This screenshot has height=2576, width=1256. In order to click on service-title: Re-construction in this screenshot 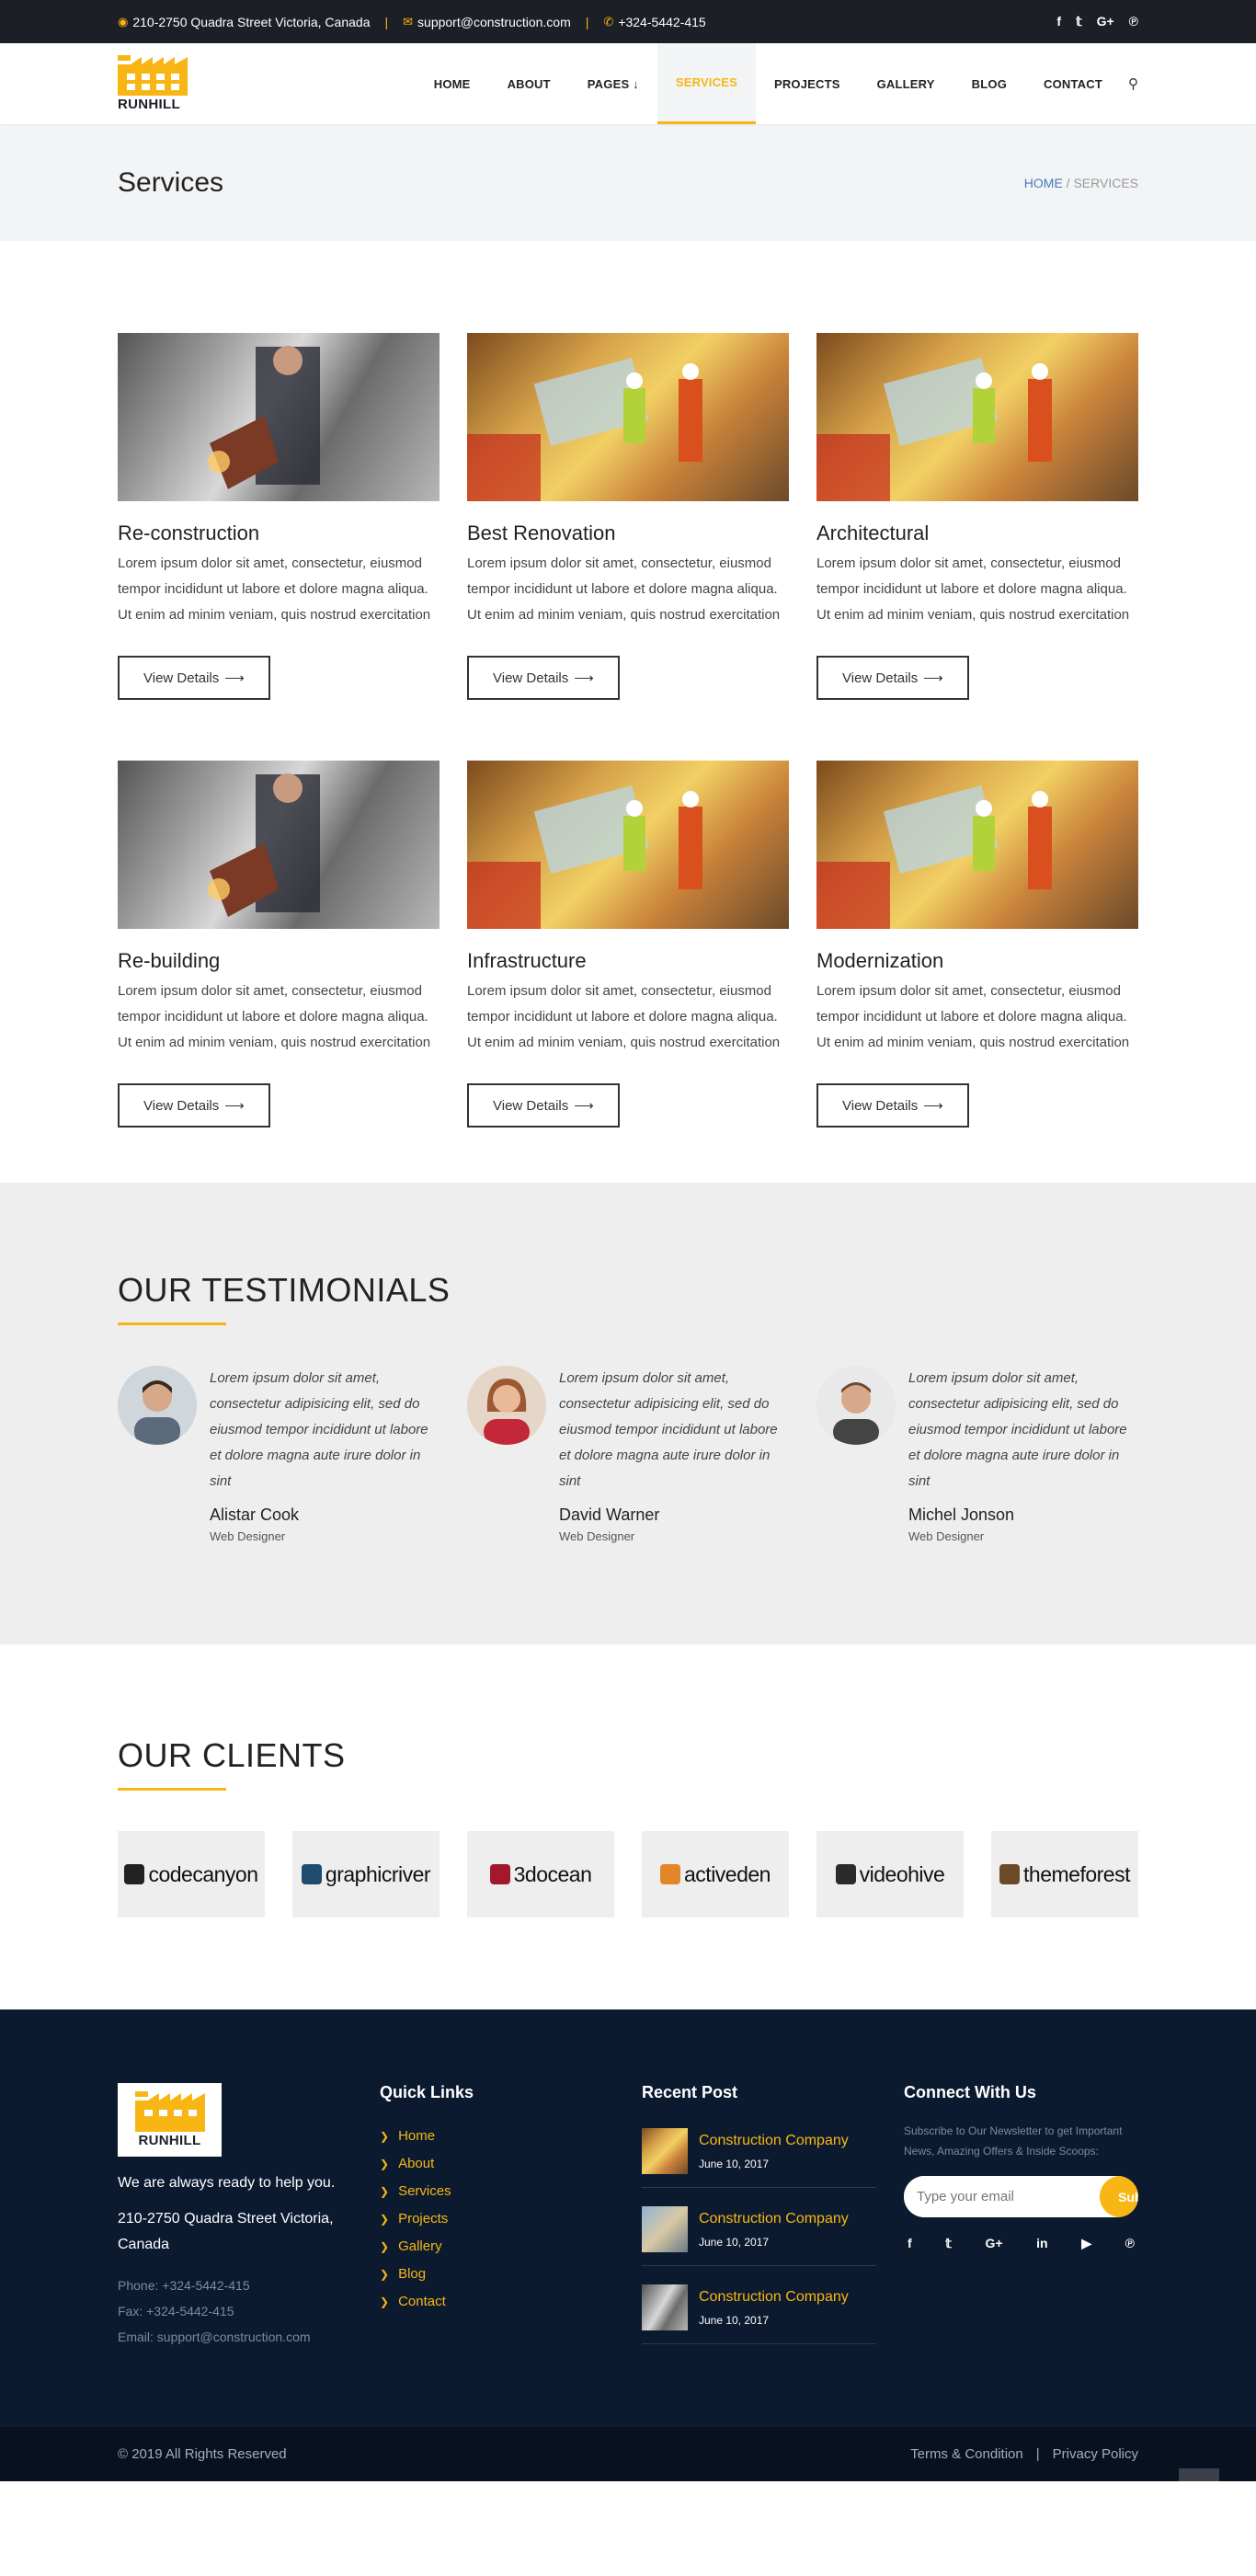, I will do `click(189, 533)`.